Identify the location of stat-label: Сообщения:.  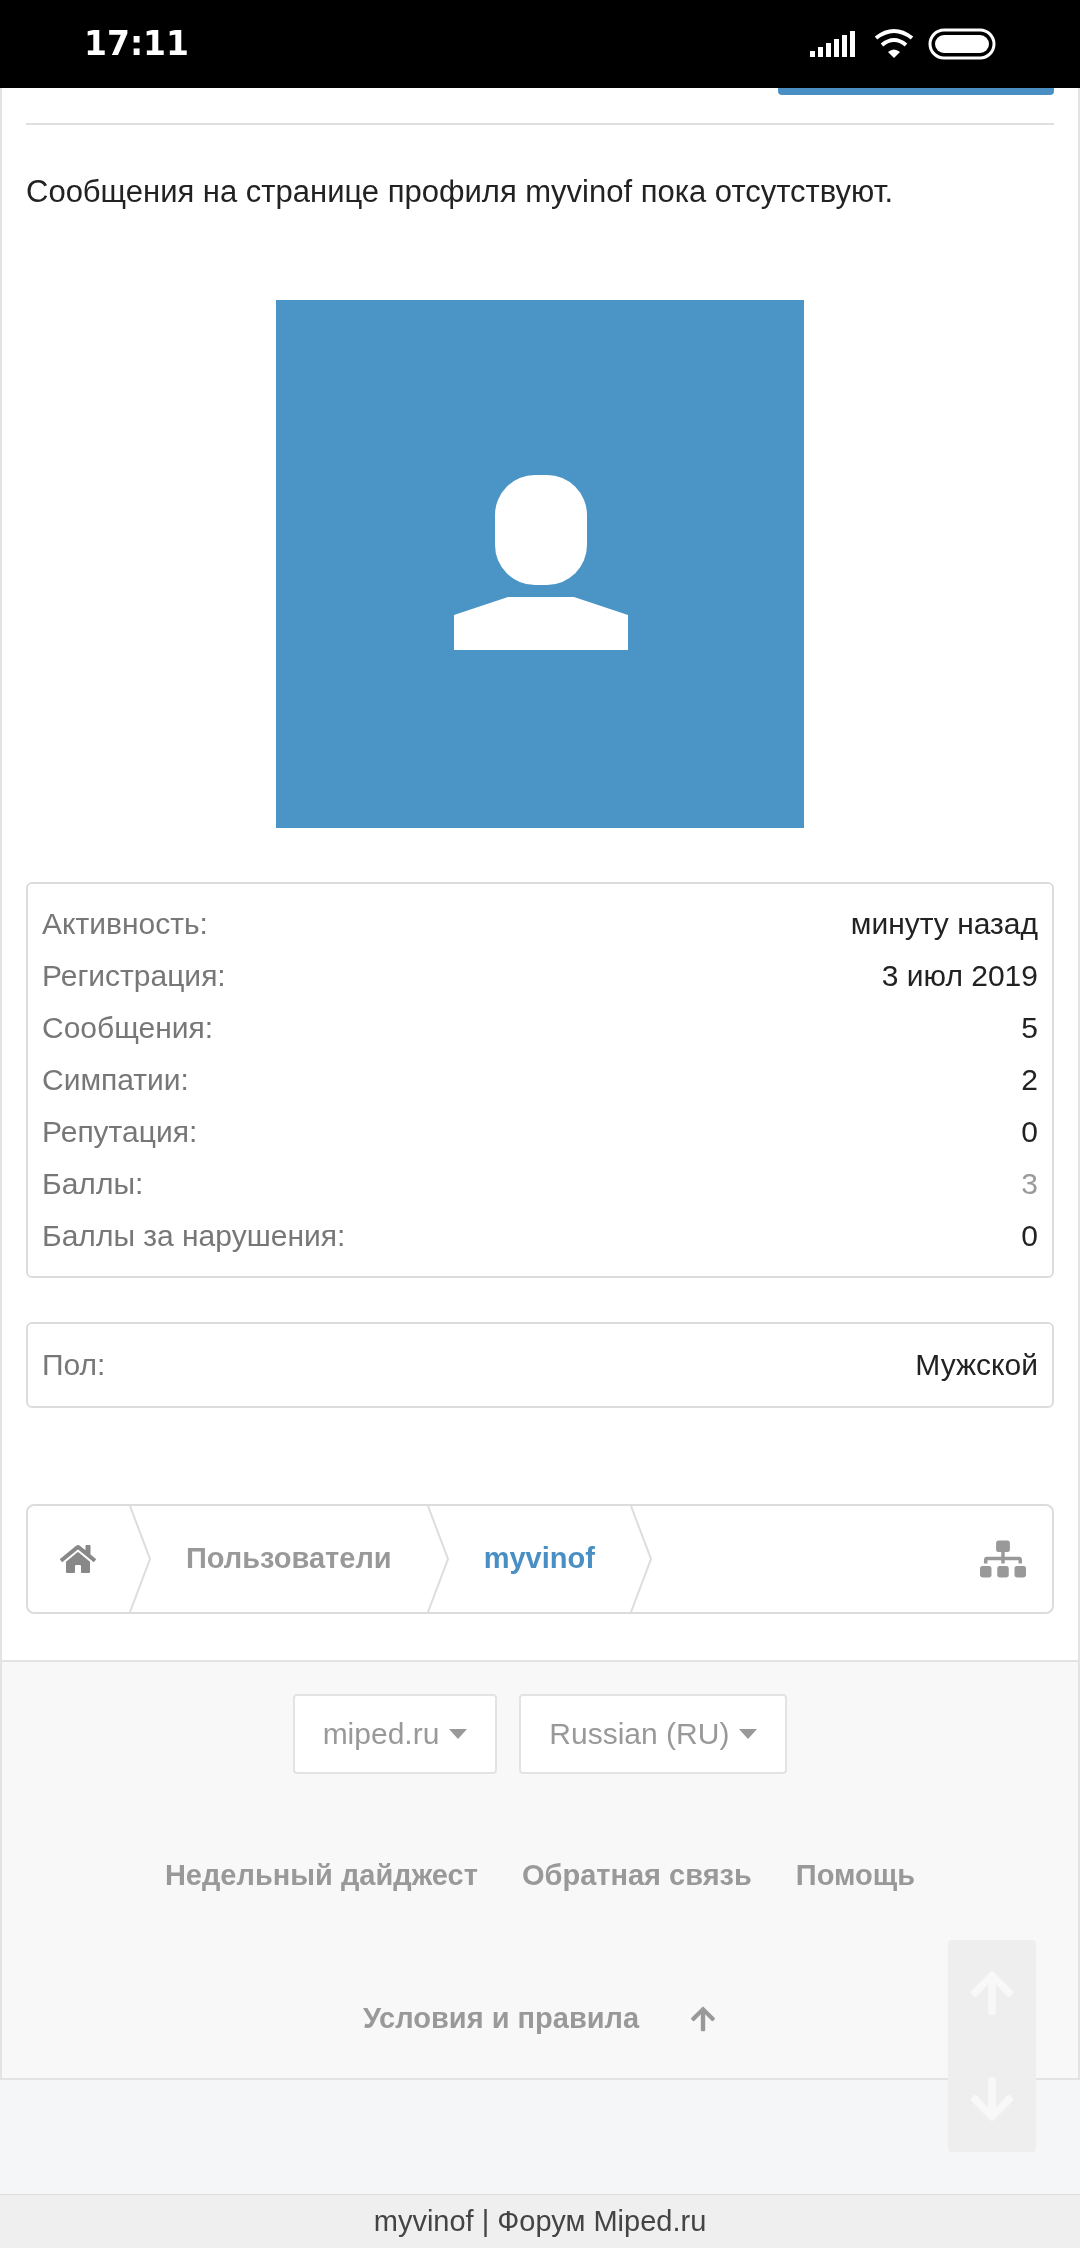
(128, 1028).